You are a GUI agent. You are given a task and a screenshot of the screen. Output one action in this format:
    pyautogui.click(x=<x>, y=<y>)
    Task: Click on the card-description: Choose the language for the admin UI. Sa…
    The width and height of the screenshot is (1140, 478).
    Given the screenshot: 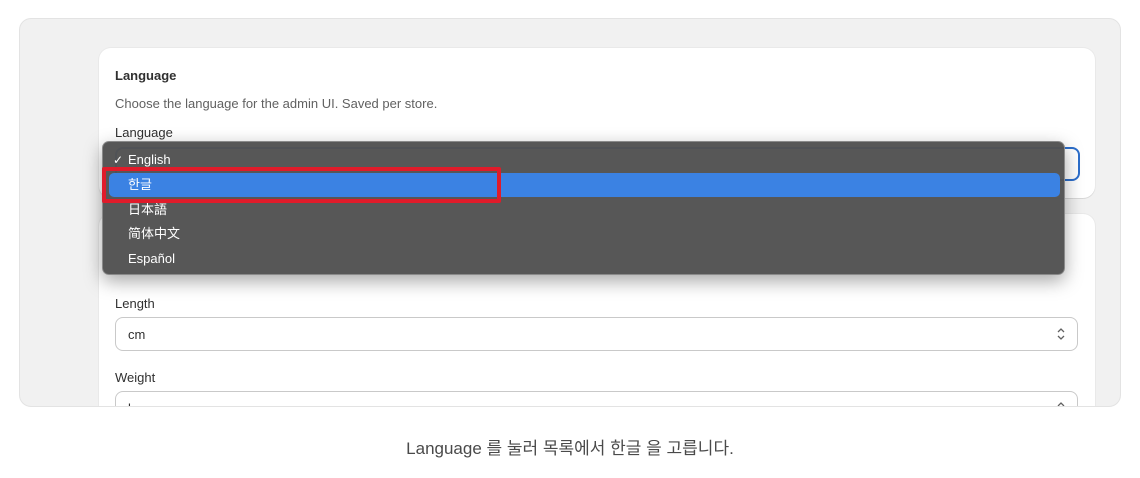 What is the action you would take?
    pyautogui.click(x=276, y=103)
    